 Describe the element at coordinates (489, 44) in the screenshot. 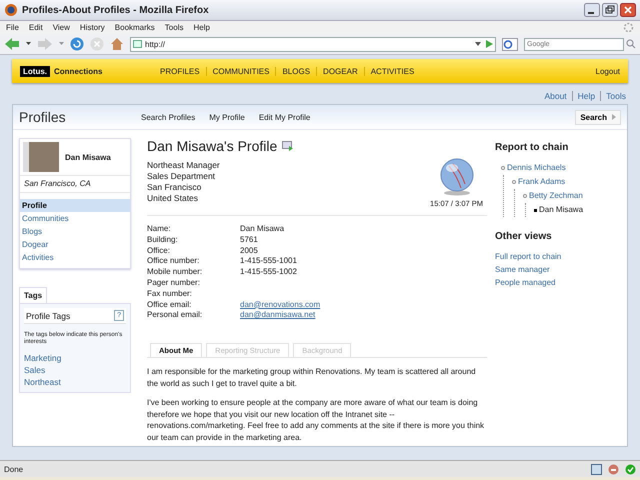

I see `go-icon` at that location.